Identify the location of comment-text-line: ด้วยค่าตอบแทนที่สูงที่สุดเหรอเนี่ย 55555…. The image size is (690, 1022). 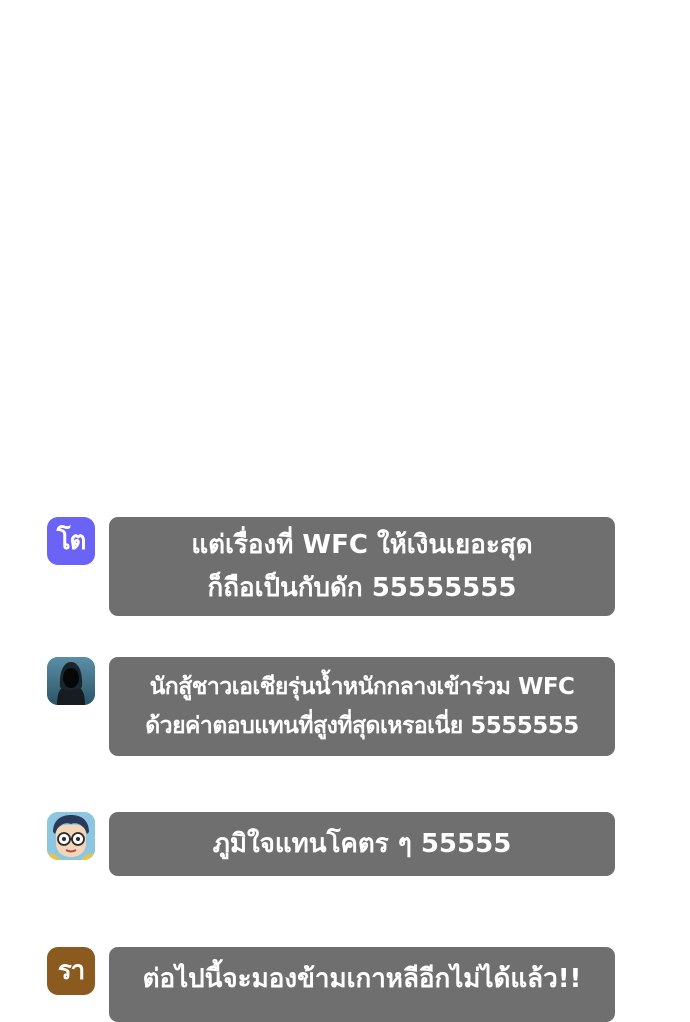
(362, 725).